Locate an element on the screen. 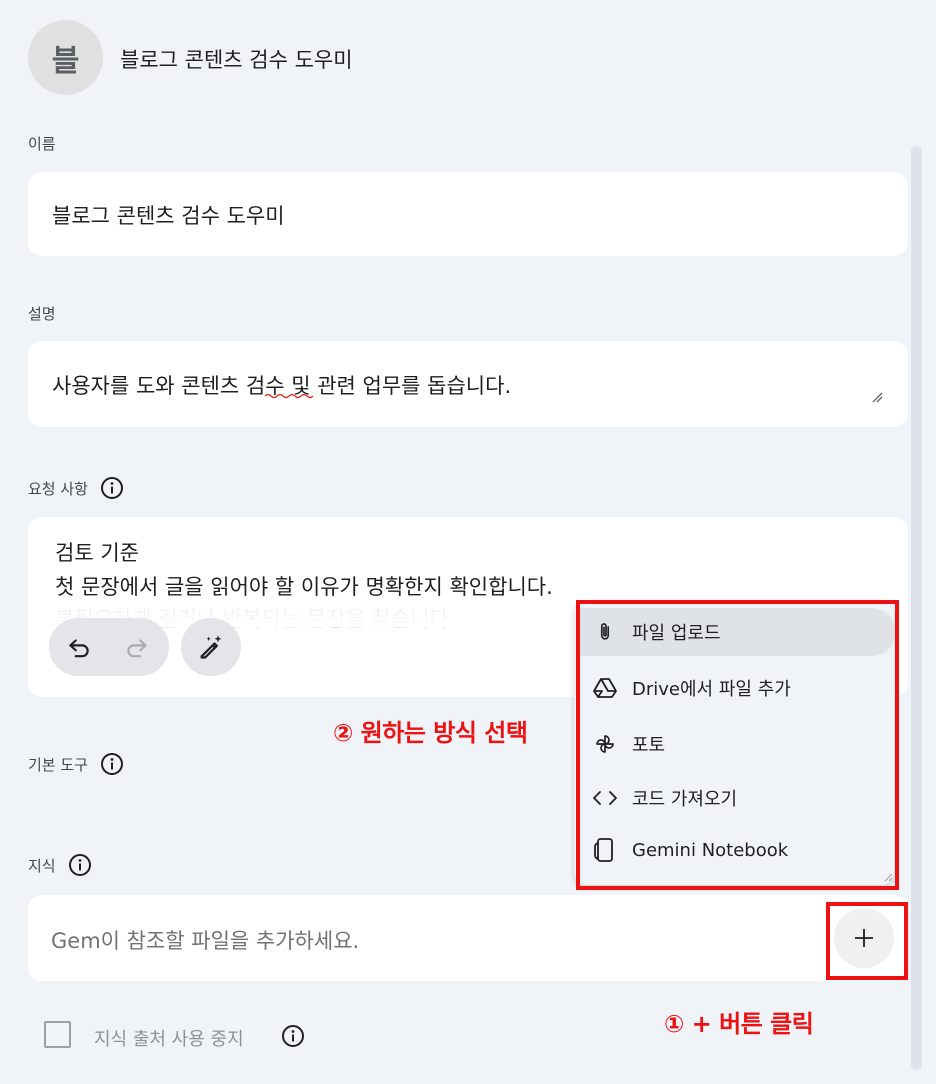 The width and height of the screenshot is (936, 1084). magic-rewrite-button is located at coordinates (211, 647).